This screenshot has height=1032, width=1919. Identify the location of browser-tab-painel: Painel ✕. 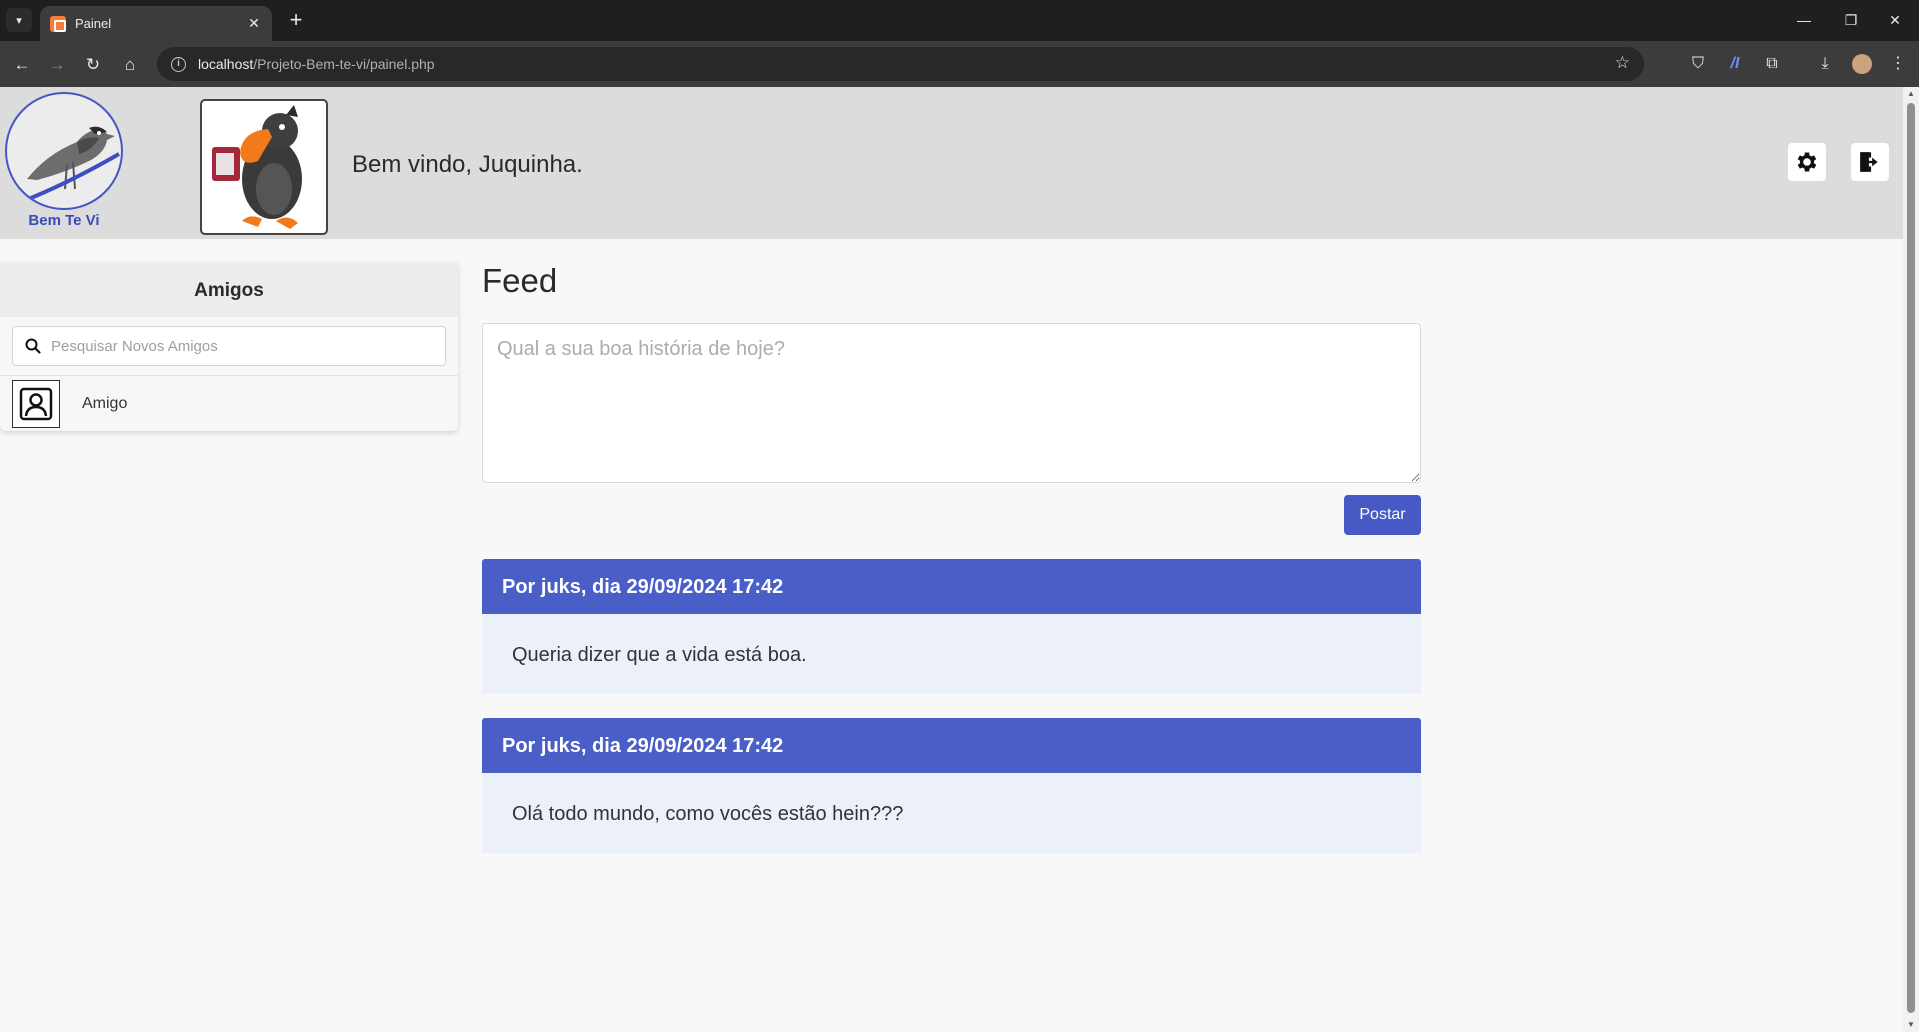
(156, 23).